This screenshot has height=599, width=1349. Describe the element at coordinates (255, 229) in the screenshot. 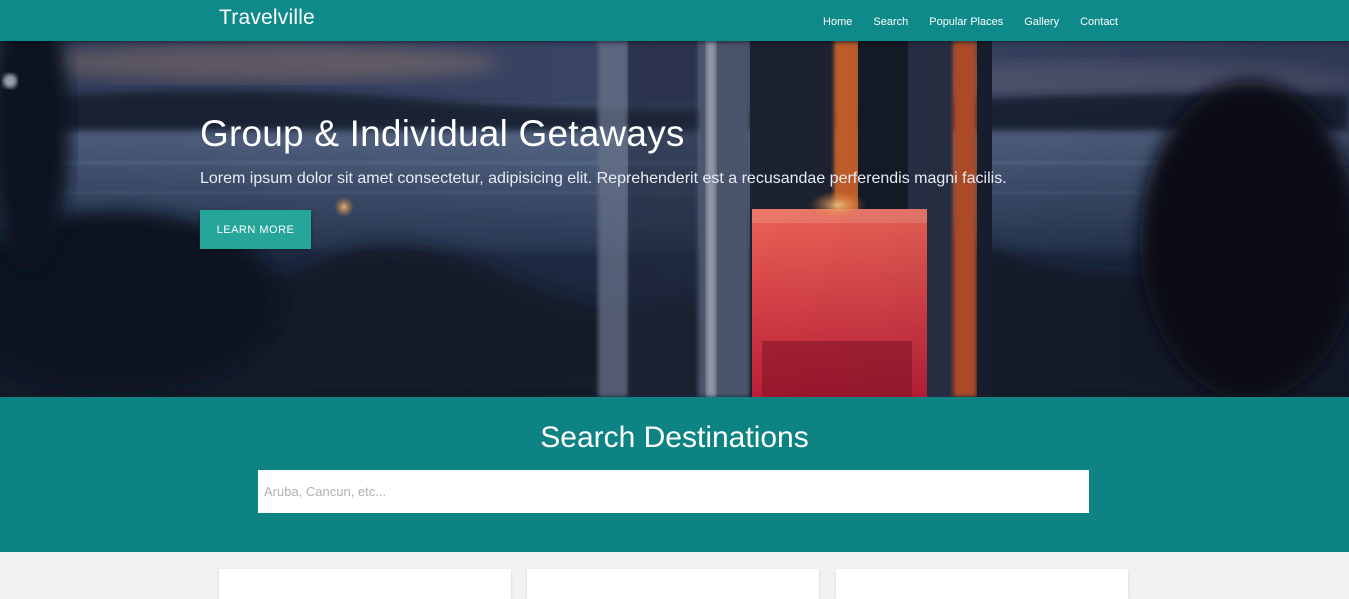

I see `learn-more-button: LEARN MORE` at that location.